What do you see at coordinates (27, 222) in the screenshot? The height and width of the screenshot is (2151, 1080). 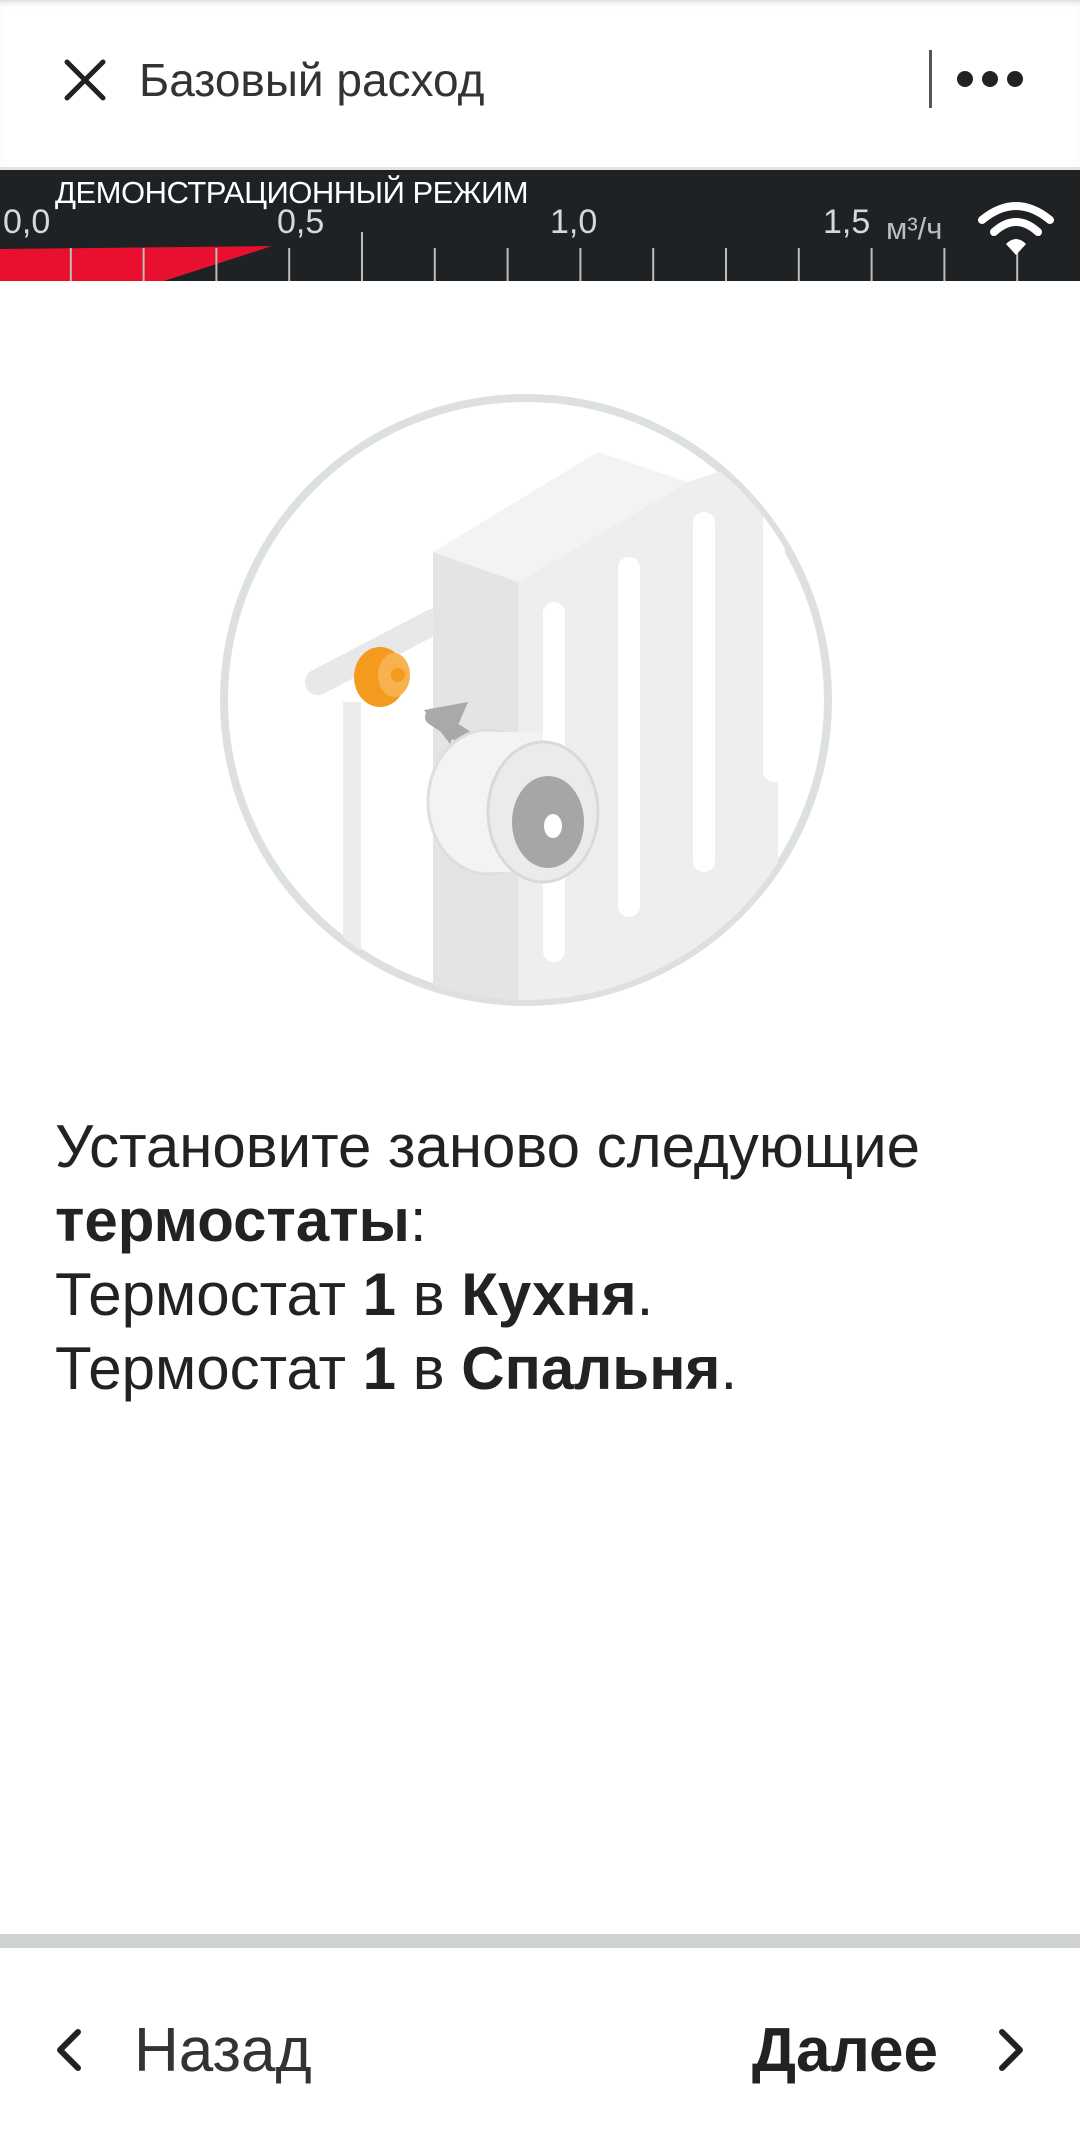 I see `gauge-tick-label: 0,0` at bounding box center [27, 222].